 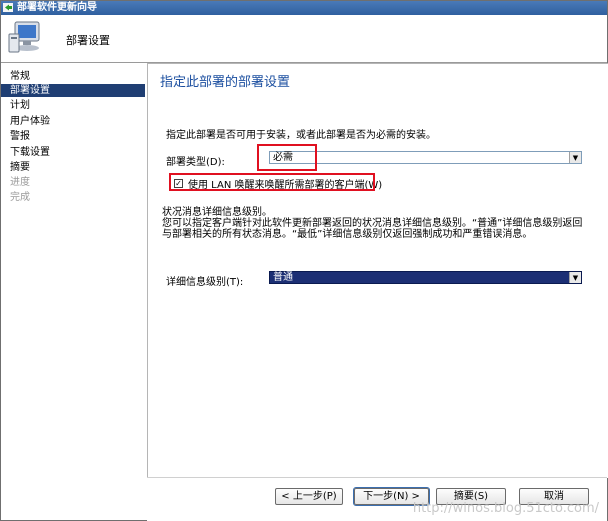 What do you see at coordinates (73, 167) in the screenshot?
I see `sidebar-item-summary: 摘要` at bounding box center [73, 167].